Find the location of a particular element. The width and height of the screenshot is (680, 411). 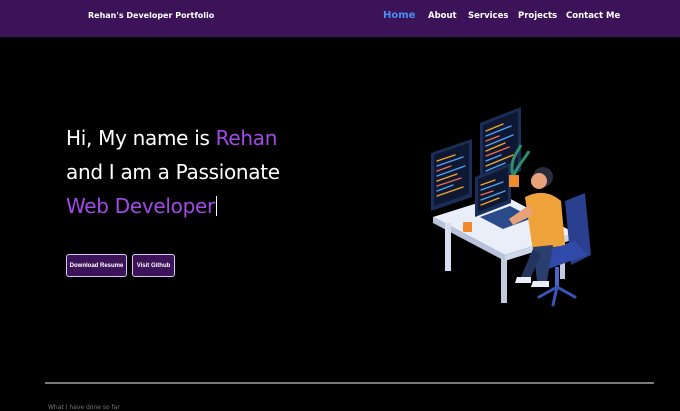

developer-illustration is located at coordinates (511, 207).